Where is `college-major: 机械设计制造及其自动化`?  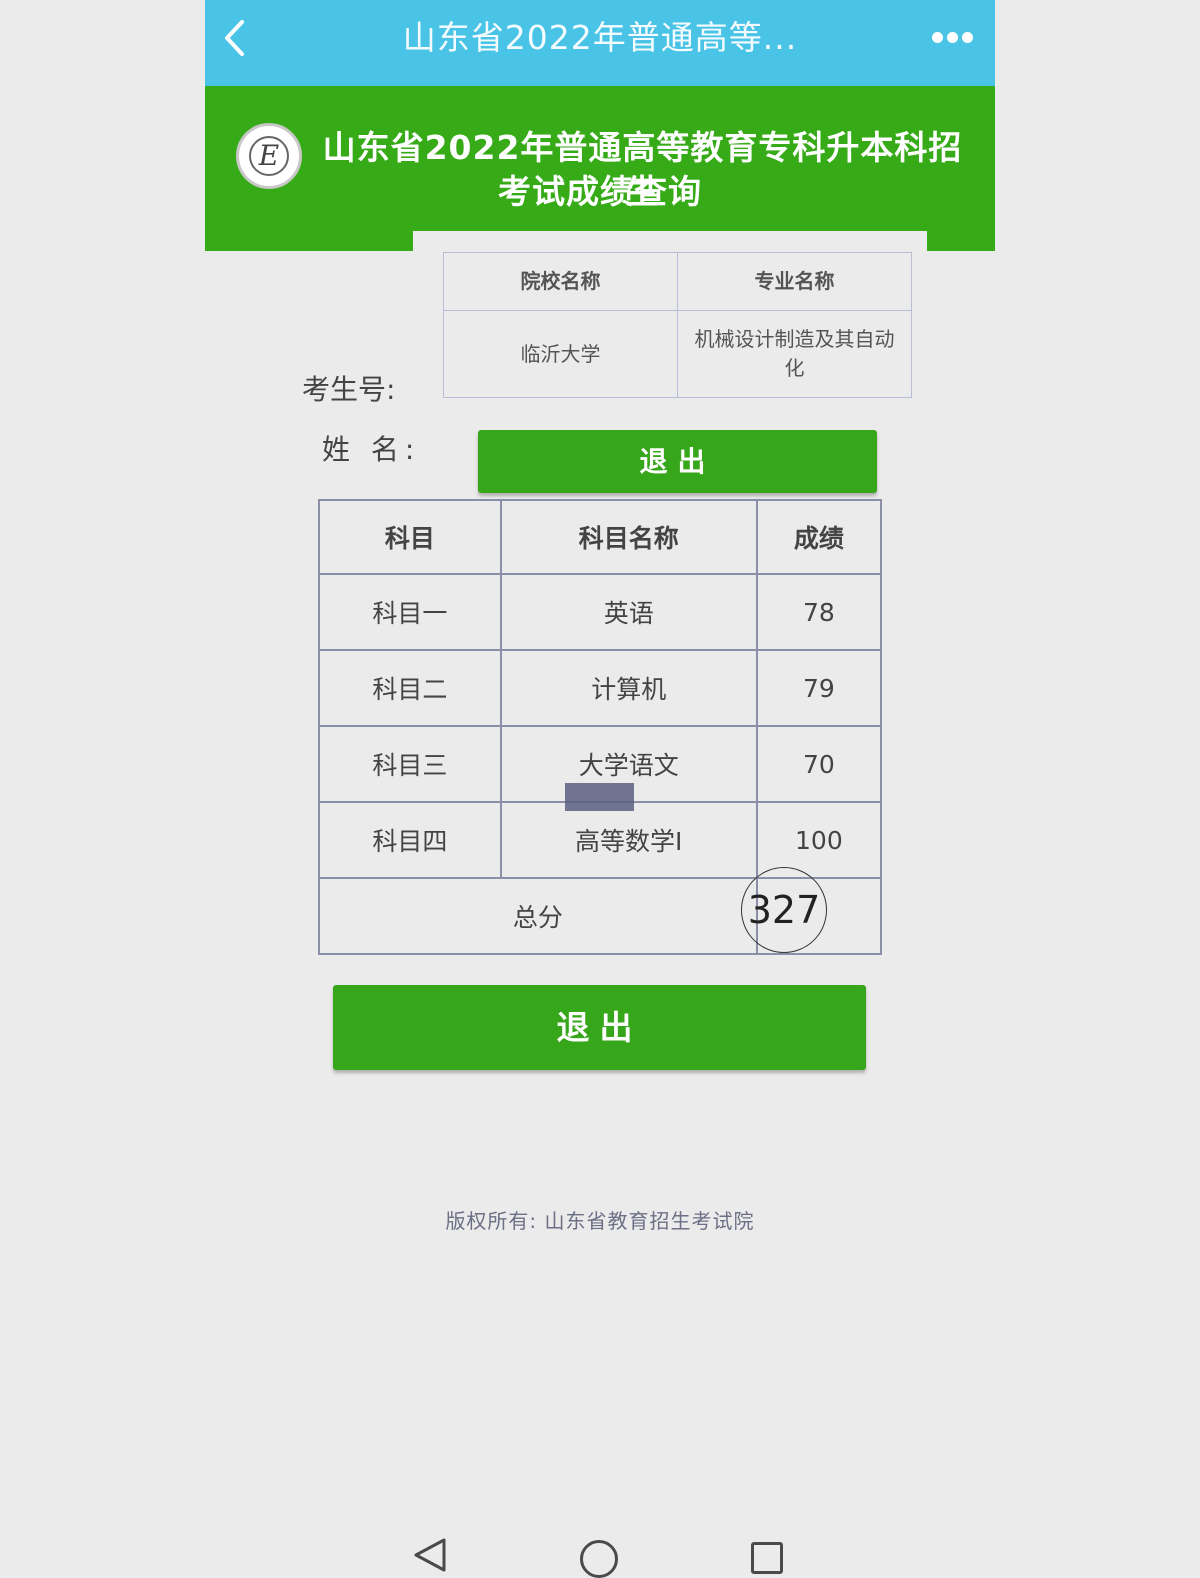
college-major: 机械设计制造及其自动化 is located at coordinates (794, 354).